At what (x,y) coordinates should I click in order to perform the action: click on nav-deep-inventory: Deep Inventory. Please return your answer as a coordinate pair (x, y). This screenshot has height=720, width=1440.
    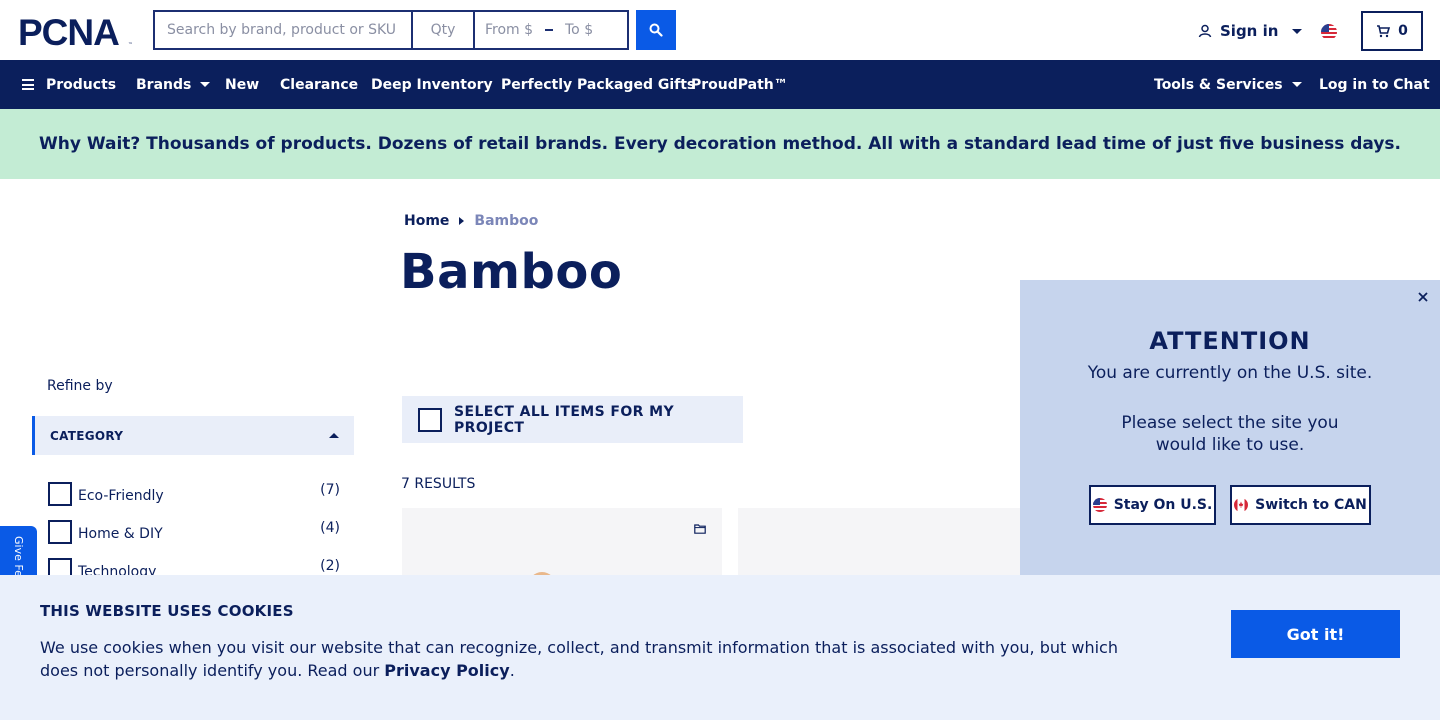
    Looking at the image, I should click on (432, 84).